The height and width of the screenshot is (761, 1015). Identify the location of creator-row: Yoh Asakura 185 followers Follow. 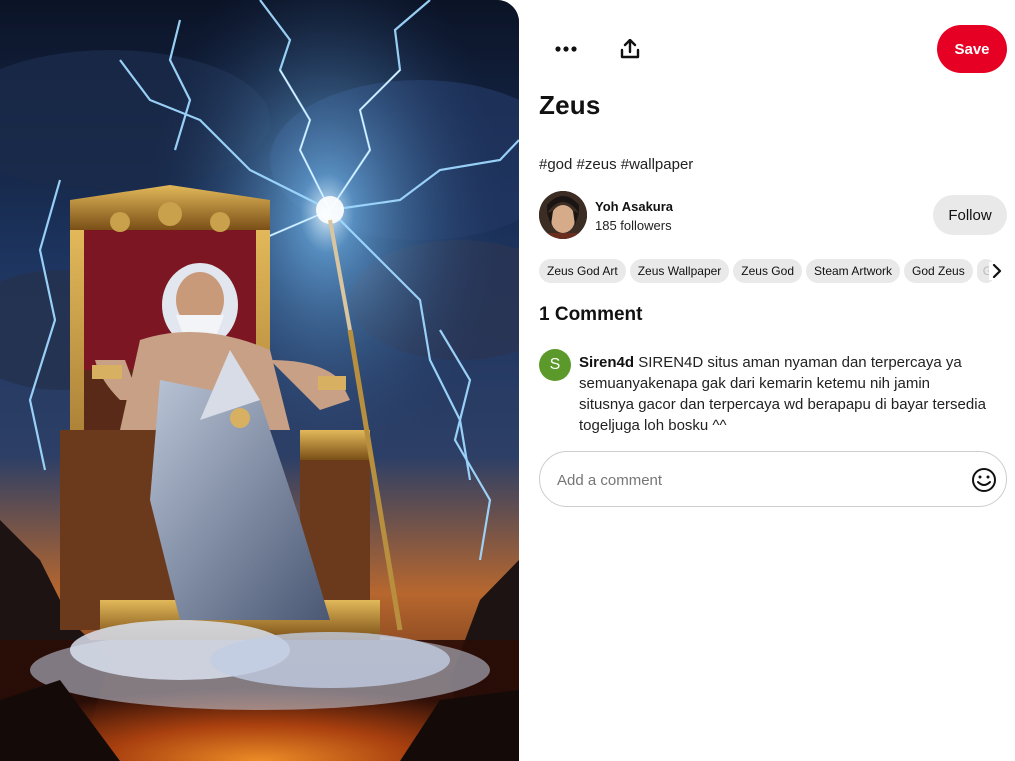
(773, 215).